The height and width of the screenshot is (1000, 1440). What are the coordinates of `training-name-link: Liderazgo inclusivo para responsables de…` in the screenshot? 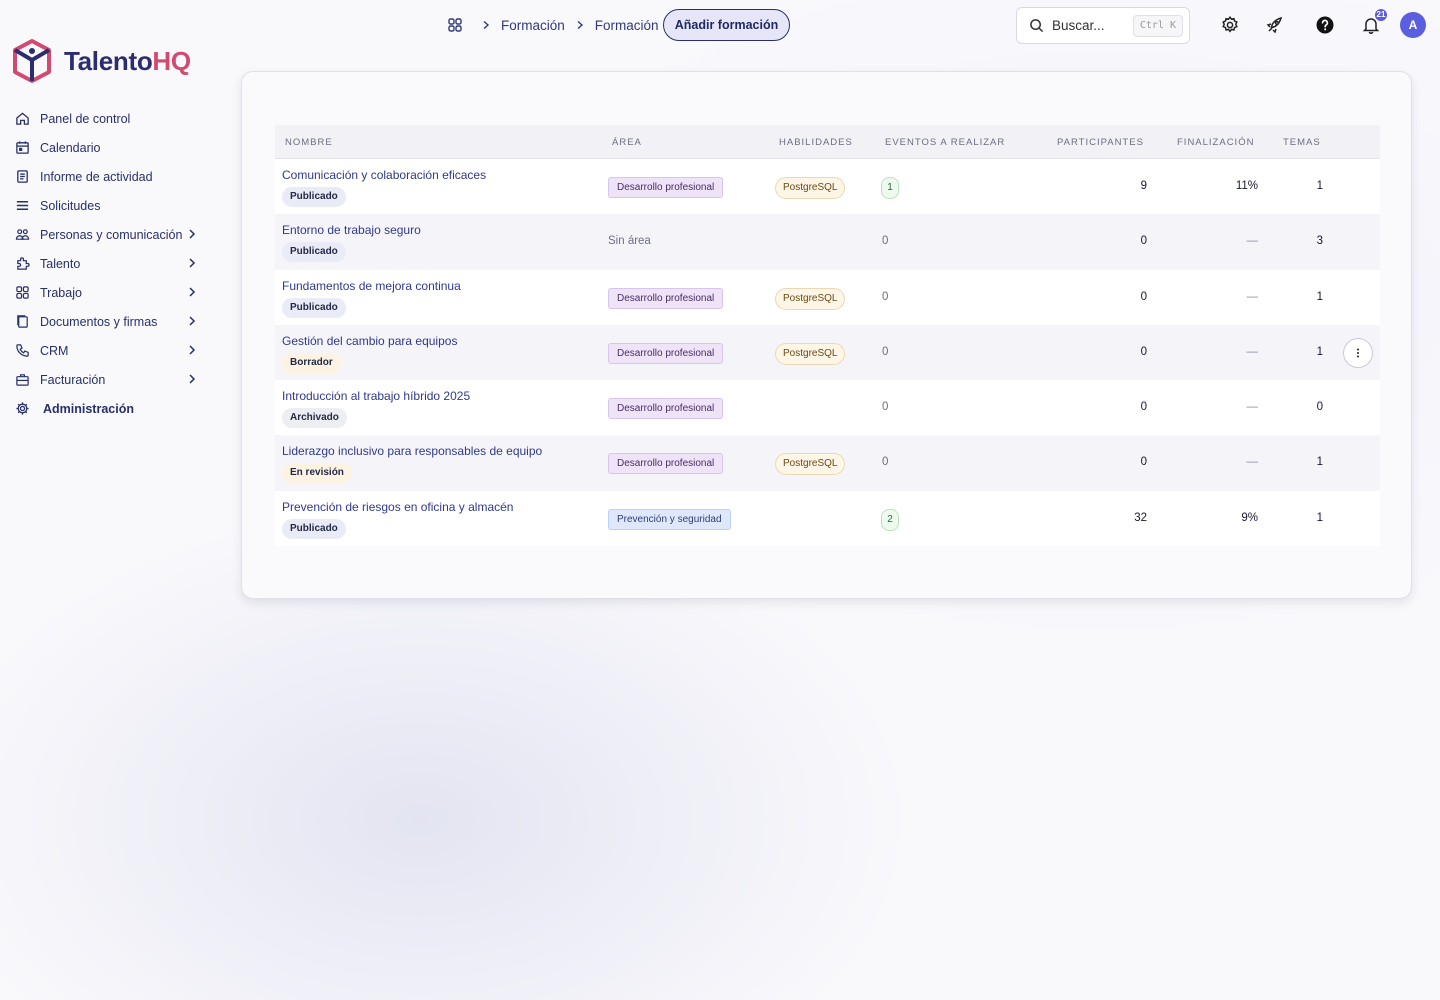 It's located at (412, 451).